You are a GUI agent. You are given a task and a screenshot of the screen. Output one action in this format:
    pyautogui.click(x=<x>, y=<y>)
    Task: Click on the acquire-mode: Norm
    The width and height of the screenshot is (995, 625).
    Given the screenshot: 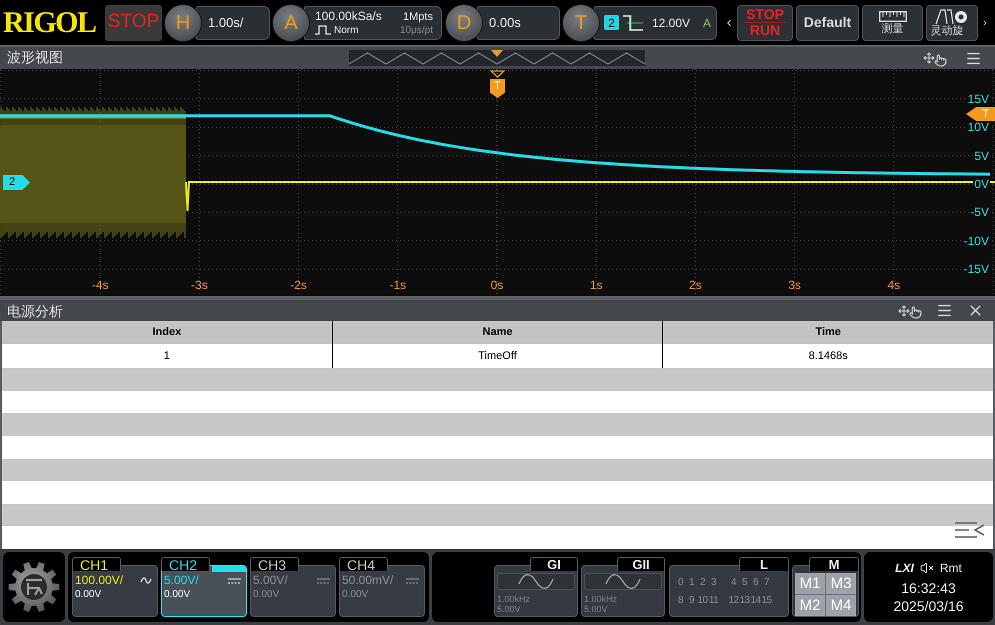 What is the action you would take?
    pyautogui.click(x=346, y=30)
    